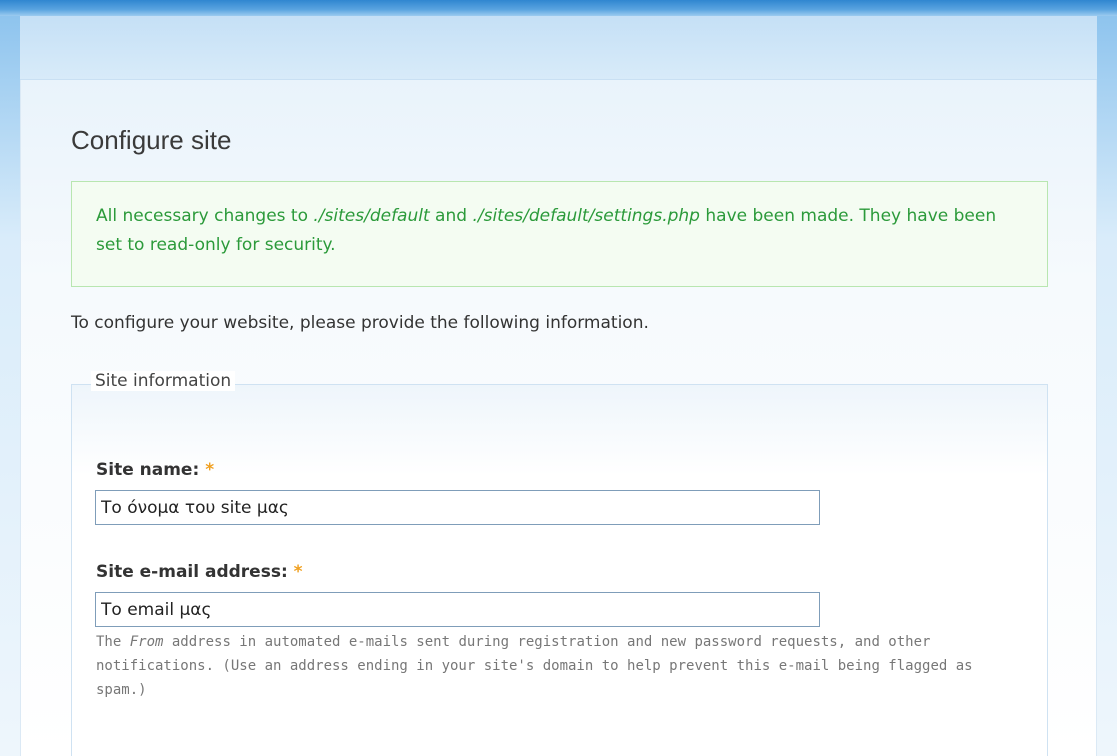 This screenshot has width=1117, height=756. What do you see at coordinates (113, 642) in the screenshot?
I see `description-text-1: The` at bounding box center [113, 642].